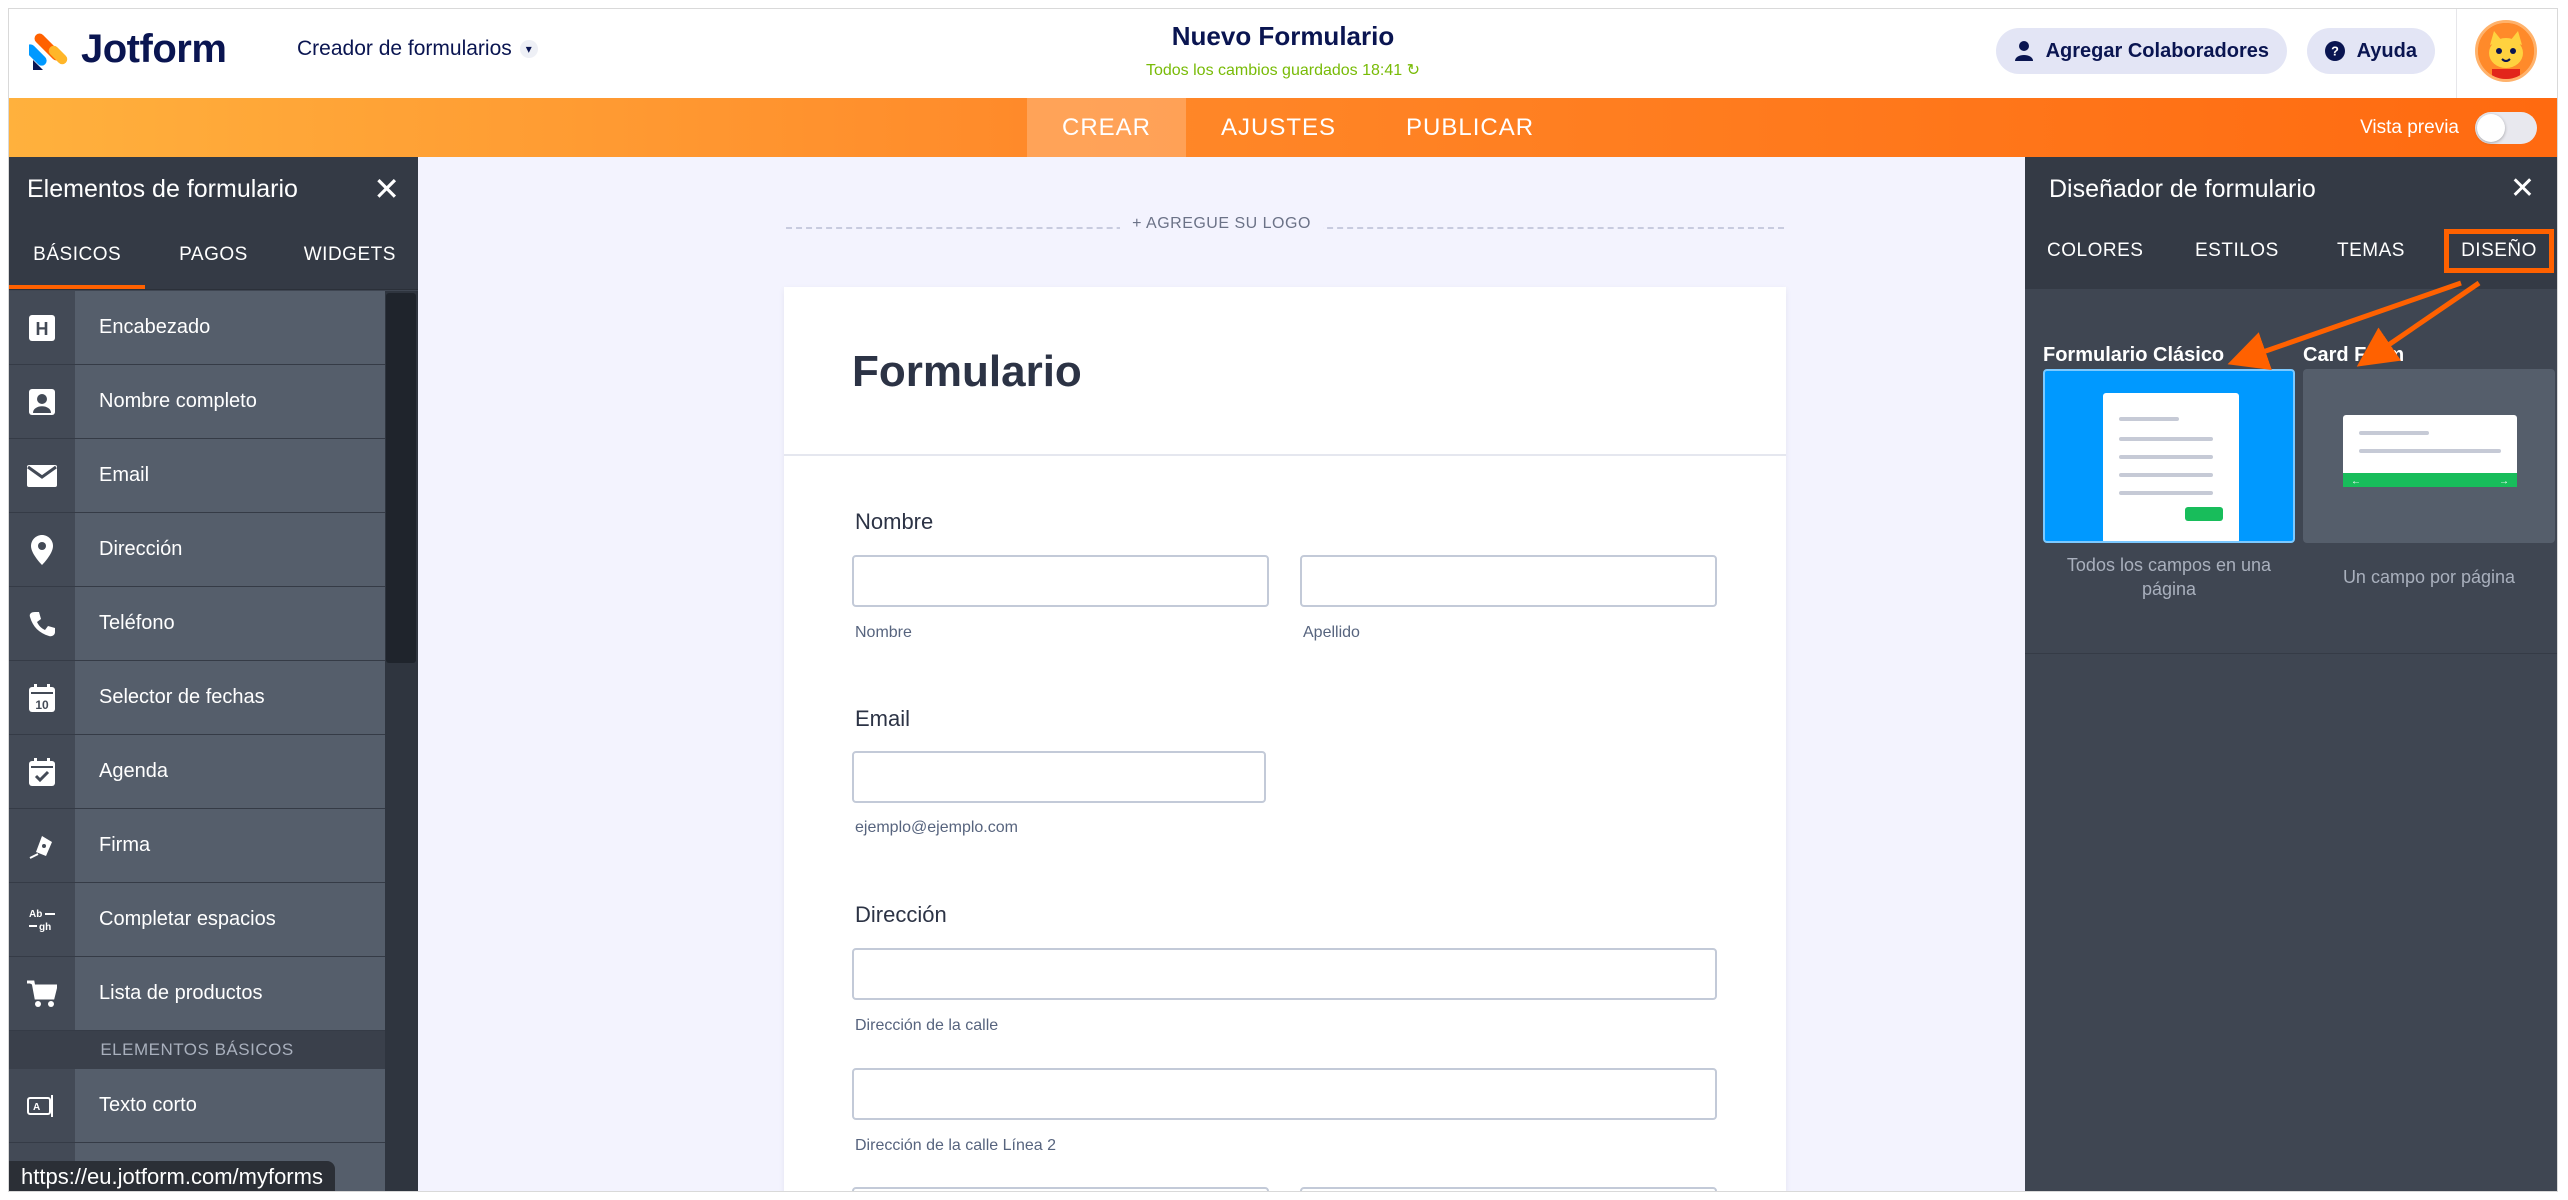 The height and width of the screenshot is (1200, 2568). What do you see at coordinates (2499, 251) in the screenshot?
I see `tab-diseno: DISEÑO` at bounding box center [2499, 251].